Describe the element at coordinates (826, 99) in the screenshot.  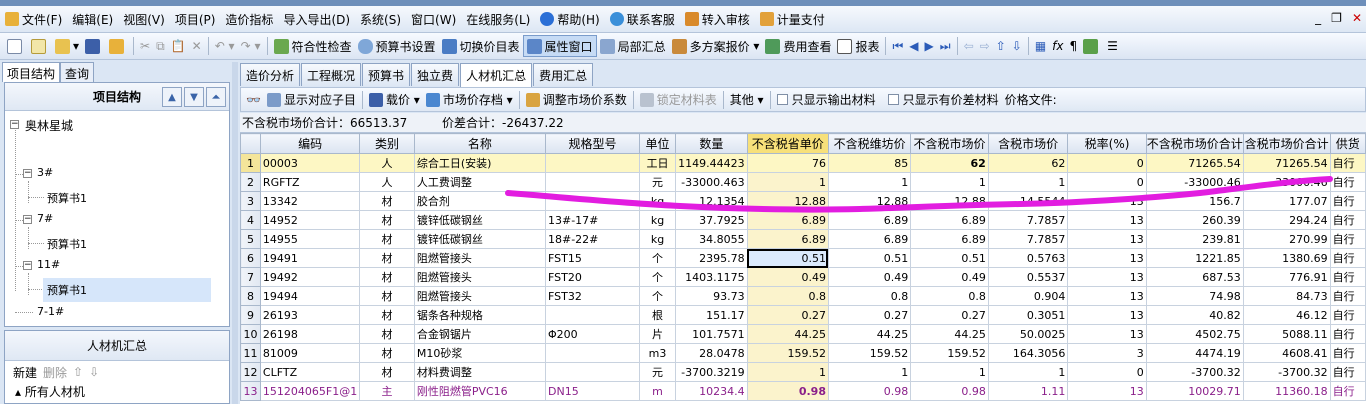
I see `only-output-checkbox: 只显示输出材料` at that location.